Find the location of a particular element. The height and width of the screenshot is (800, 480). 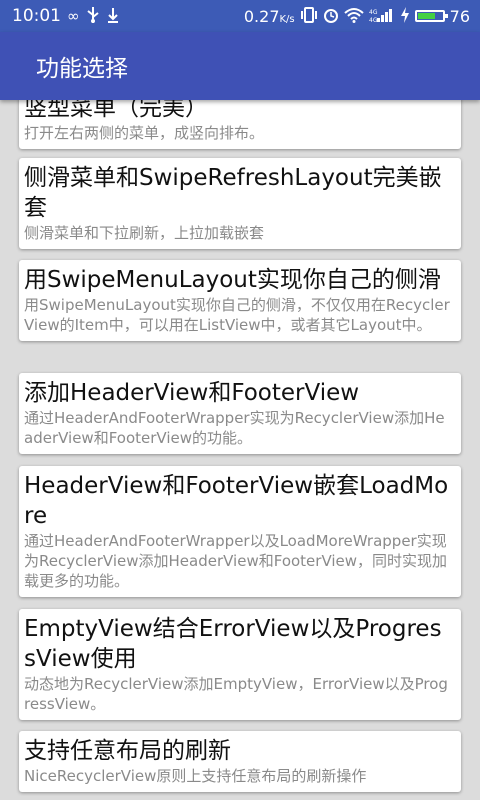

list-item-title: EmptyView结合ErrorView以及ProgressView使用 is located at coordinates (233, 644).